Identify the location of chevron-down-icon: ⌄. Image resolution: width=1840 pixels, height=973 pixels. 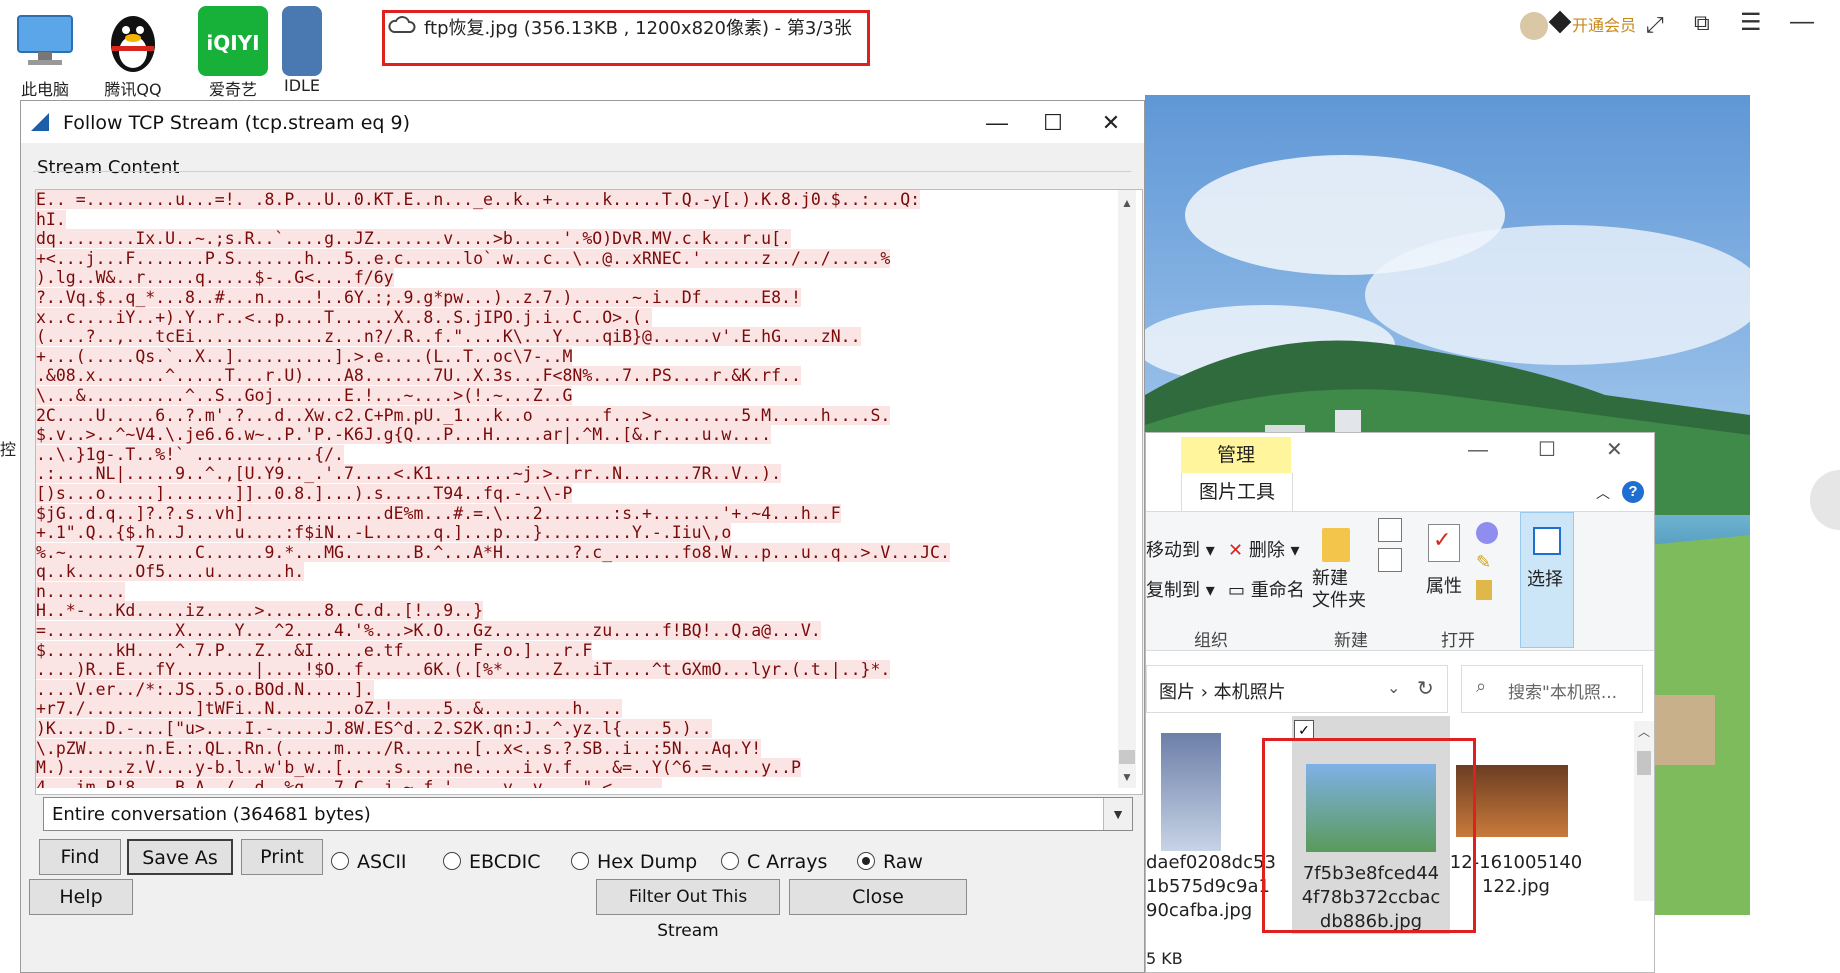
(1393, 688).